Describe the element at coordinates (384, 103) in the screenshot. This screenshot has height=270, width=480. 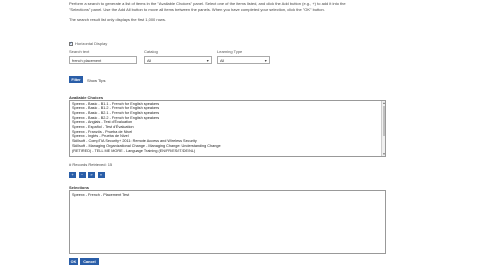
I see `scroll-up-icon: ▲` at that location.